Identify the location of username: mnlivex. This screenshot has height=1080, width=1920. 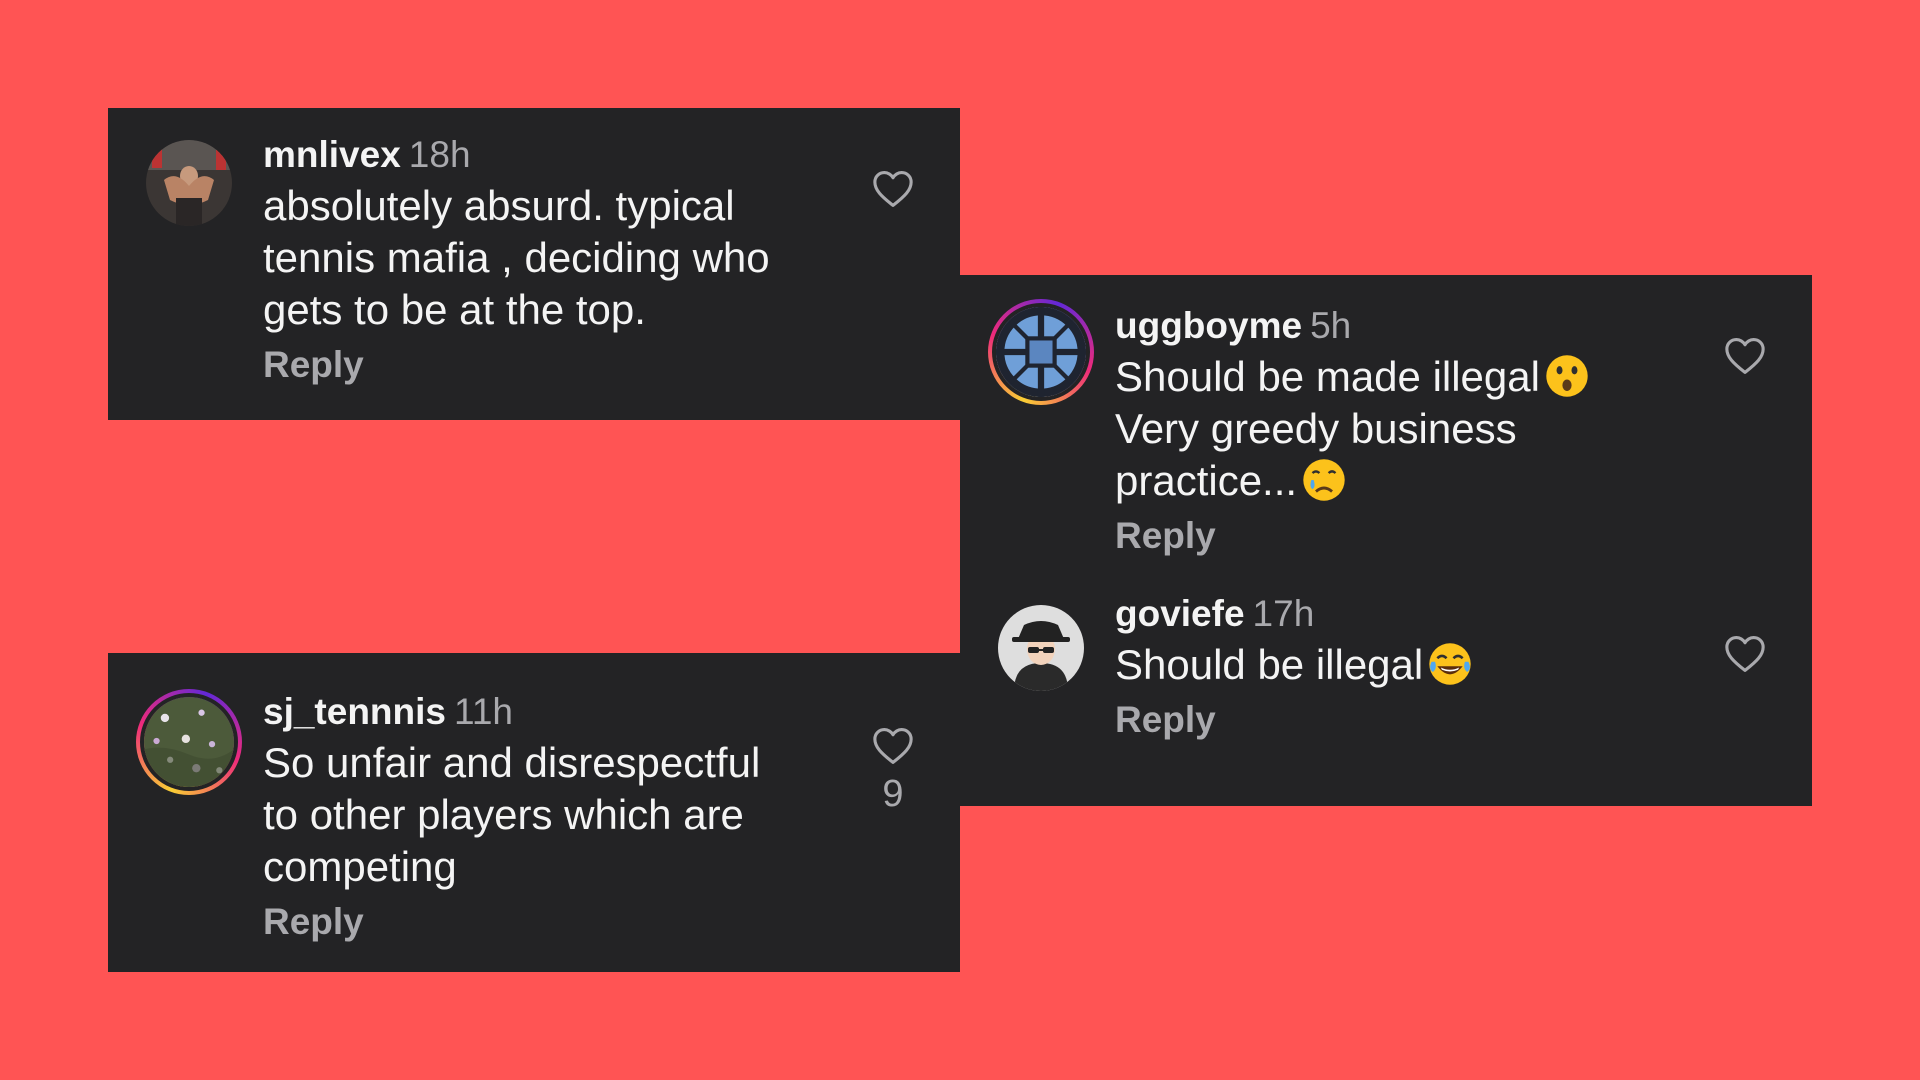
(332, 154).